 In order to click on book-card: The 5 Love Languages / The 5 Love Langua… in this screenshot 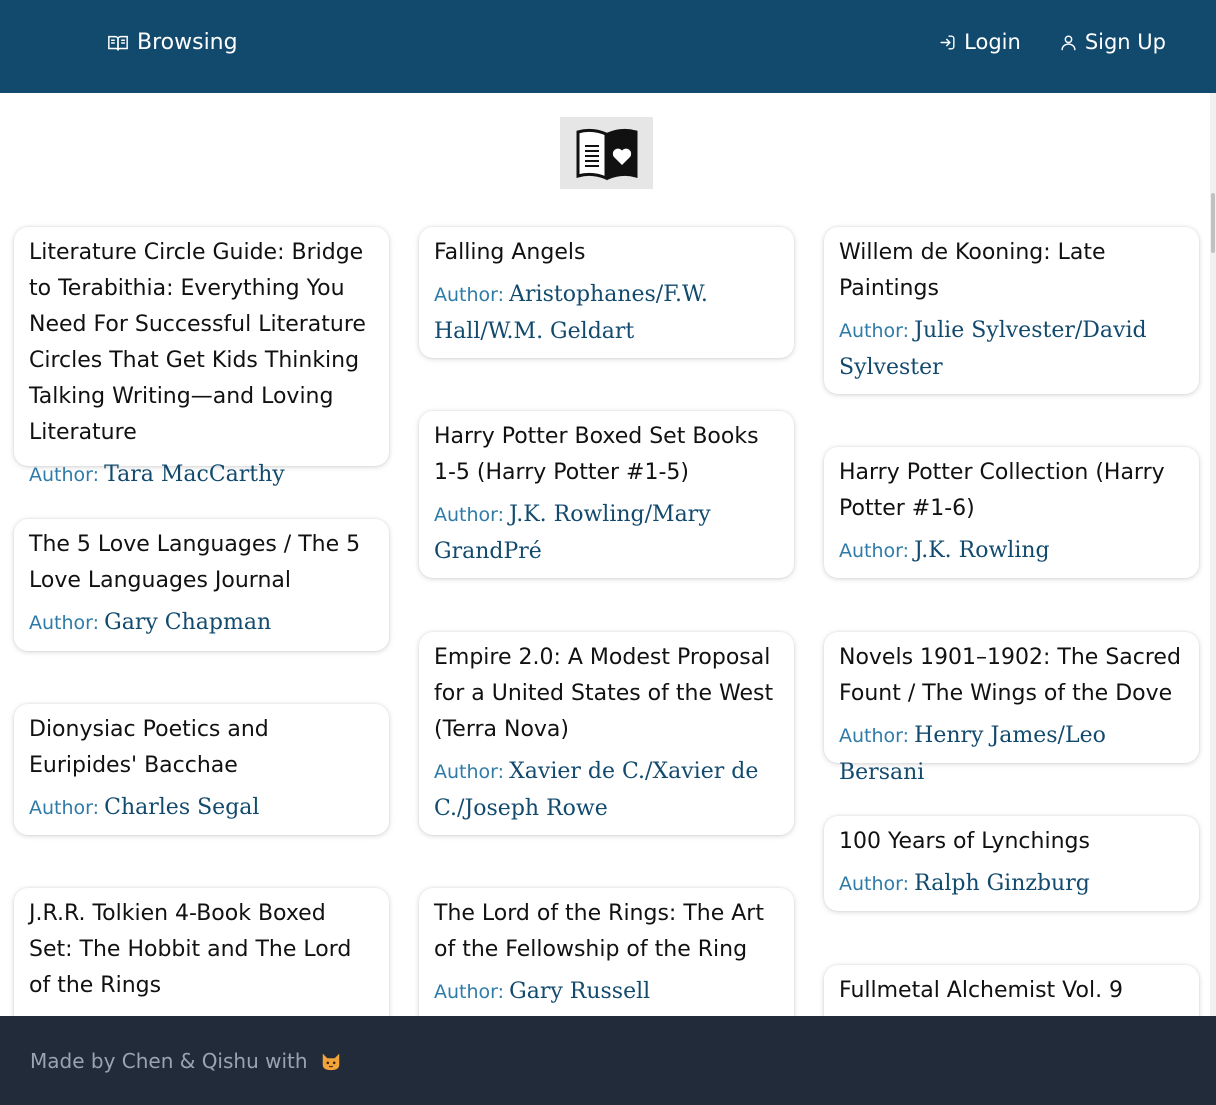, I will do `click(201, 585)`.